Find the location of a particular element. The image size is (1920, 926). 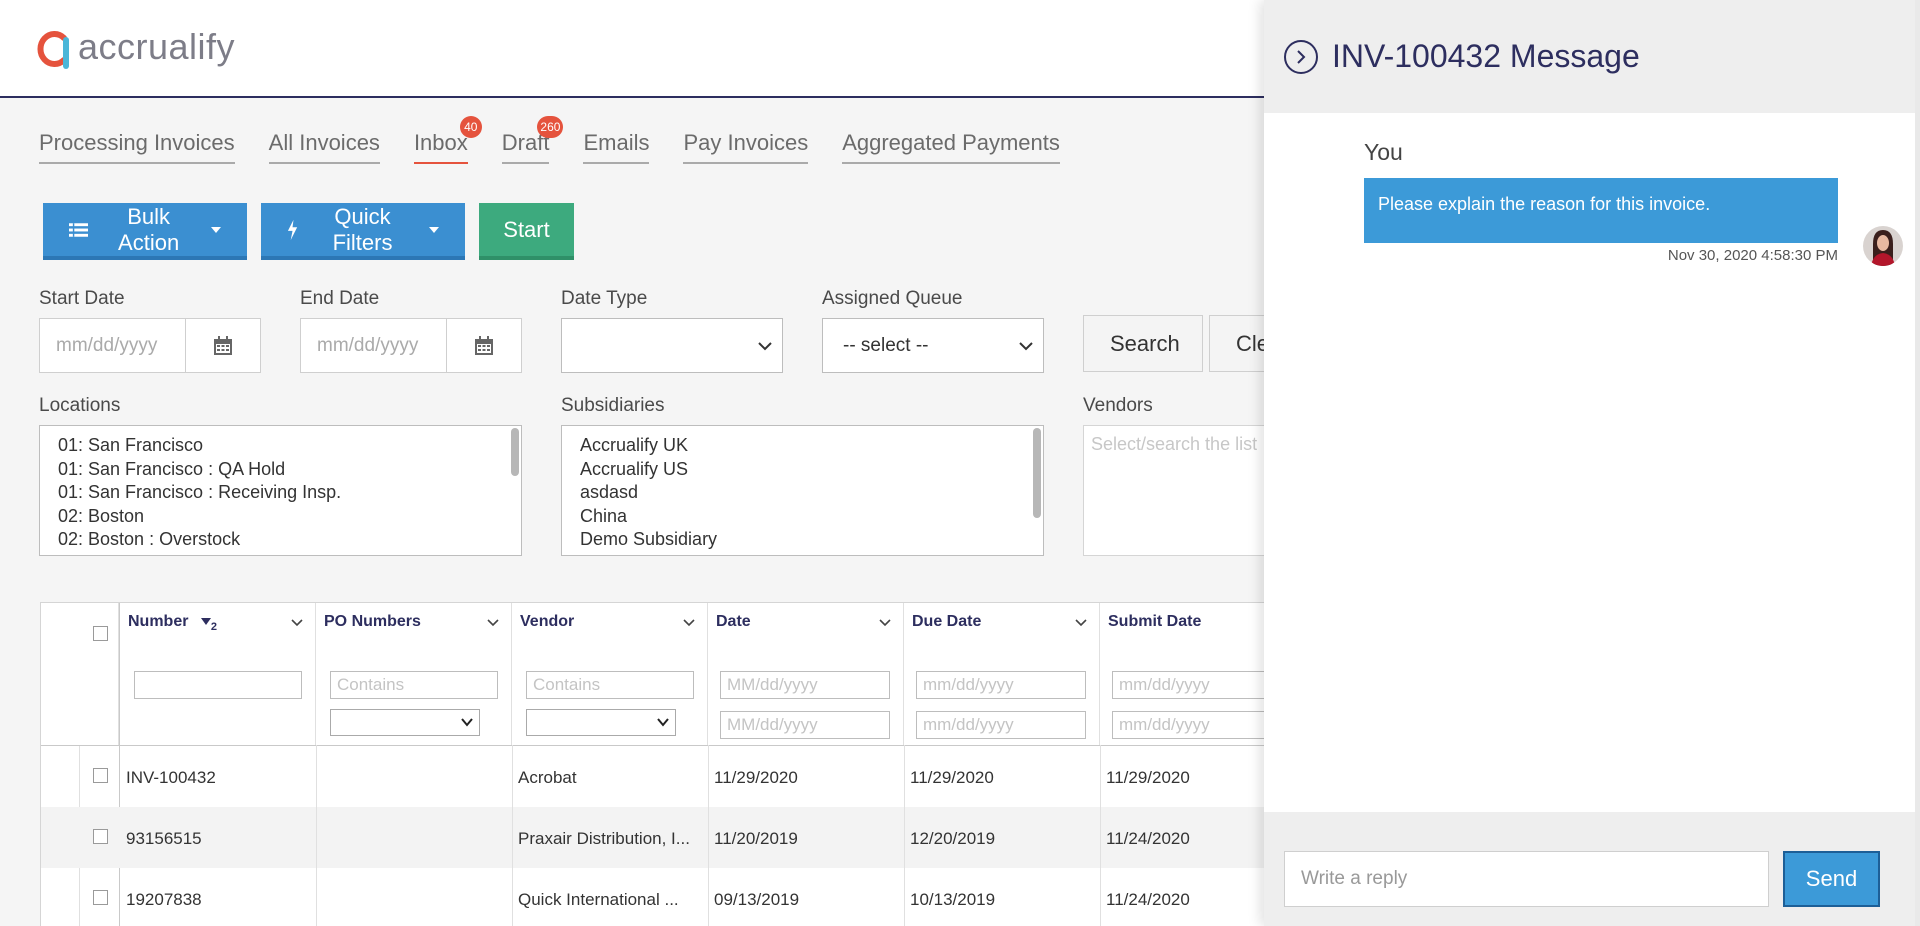

cell-due-date: 11/29/2020 is located at coordinates (952, 777).